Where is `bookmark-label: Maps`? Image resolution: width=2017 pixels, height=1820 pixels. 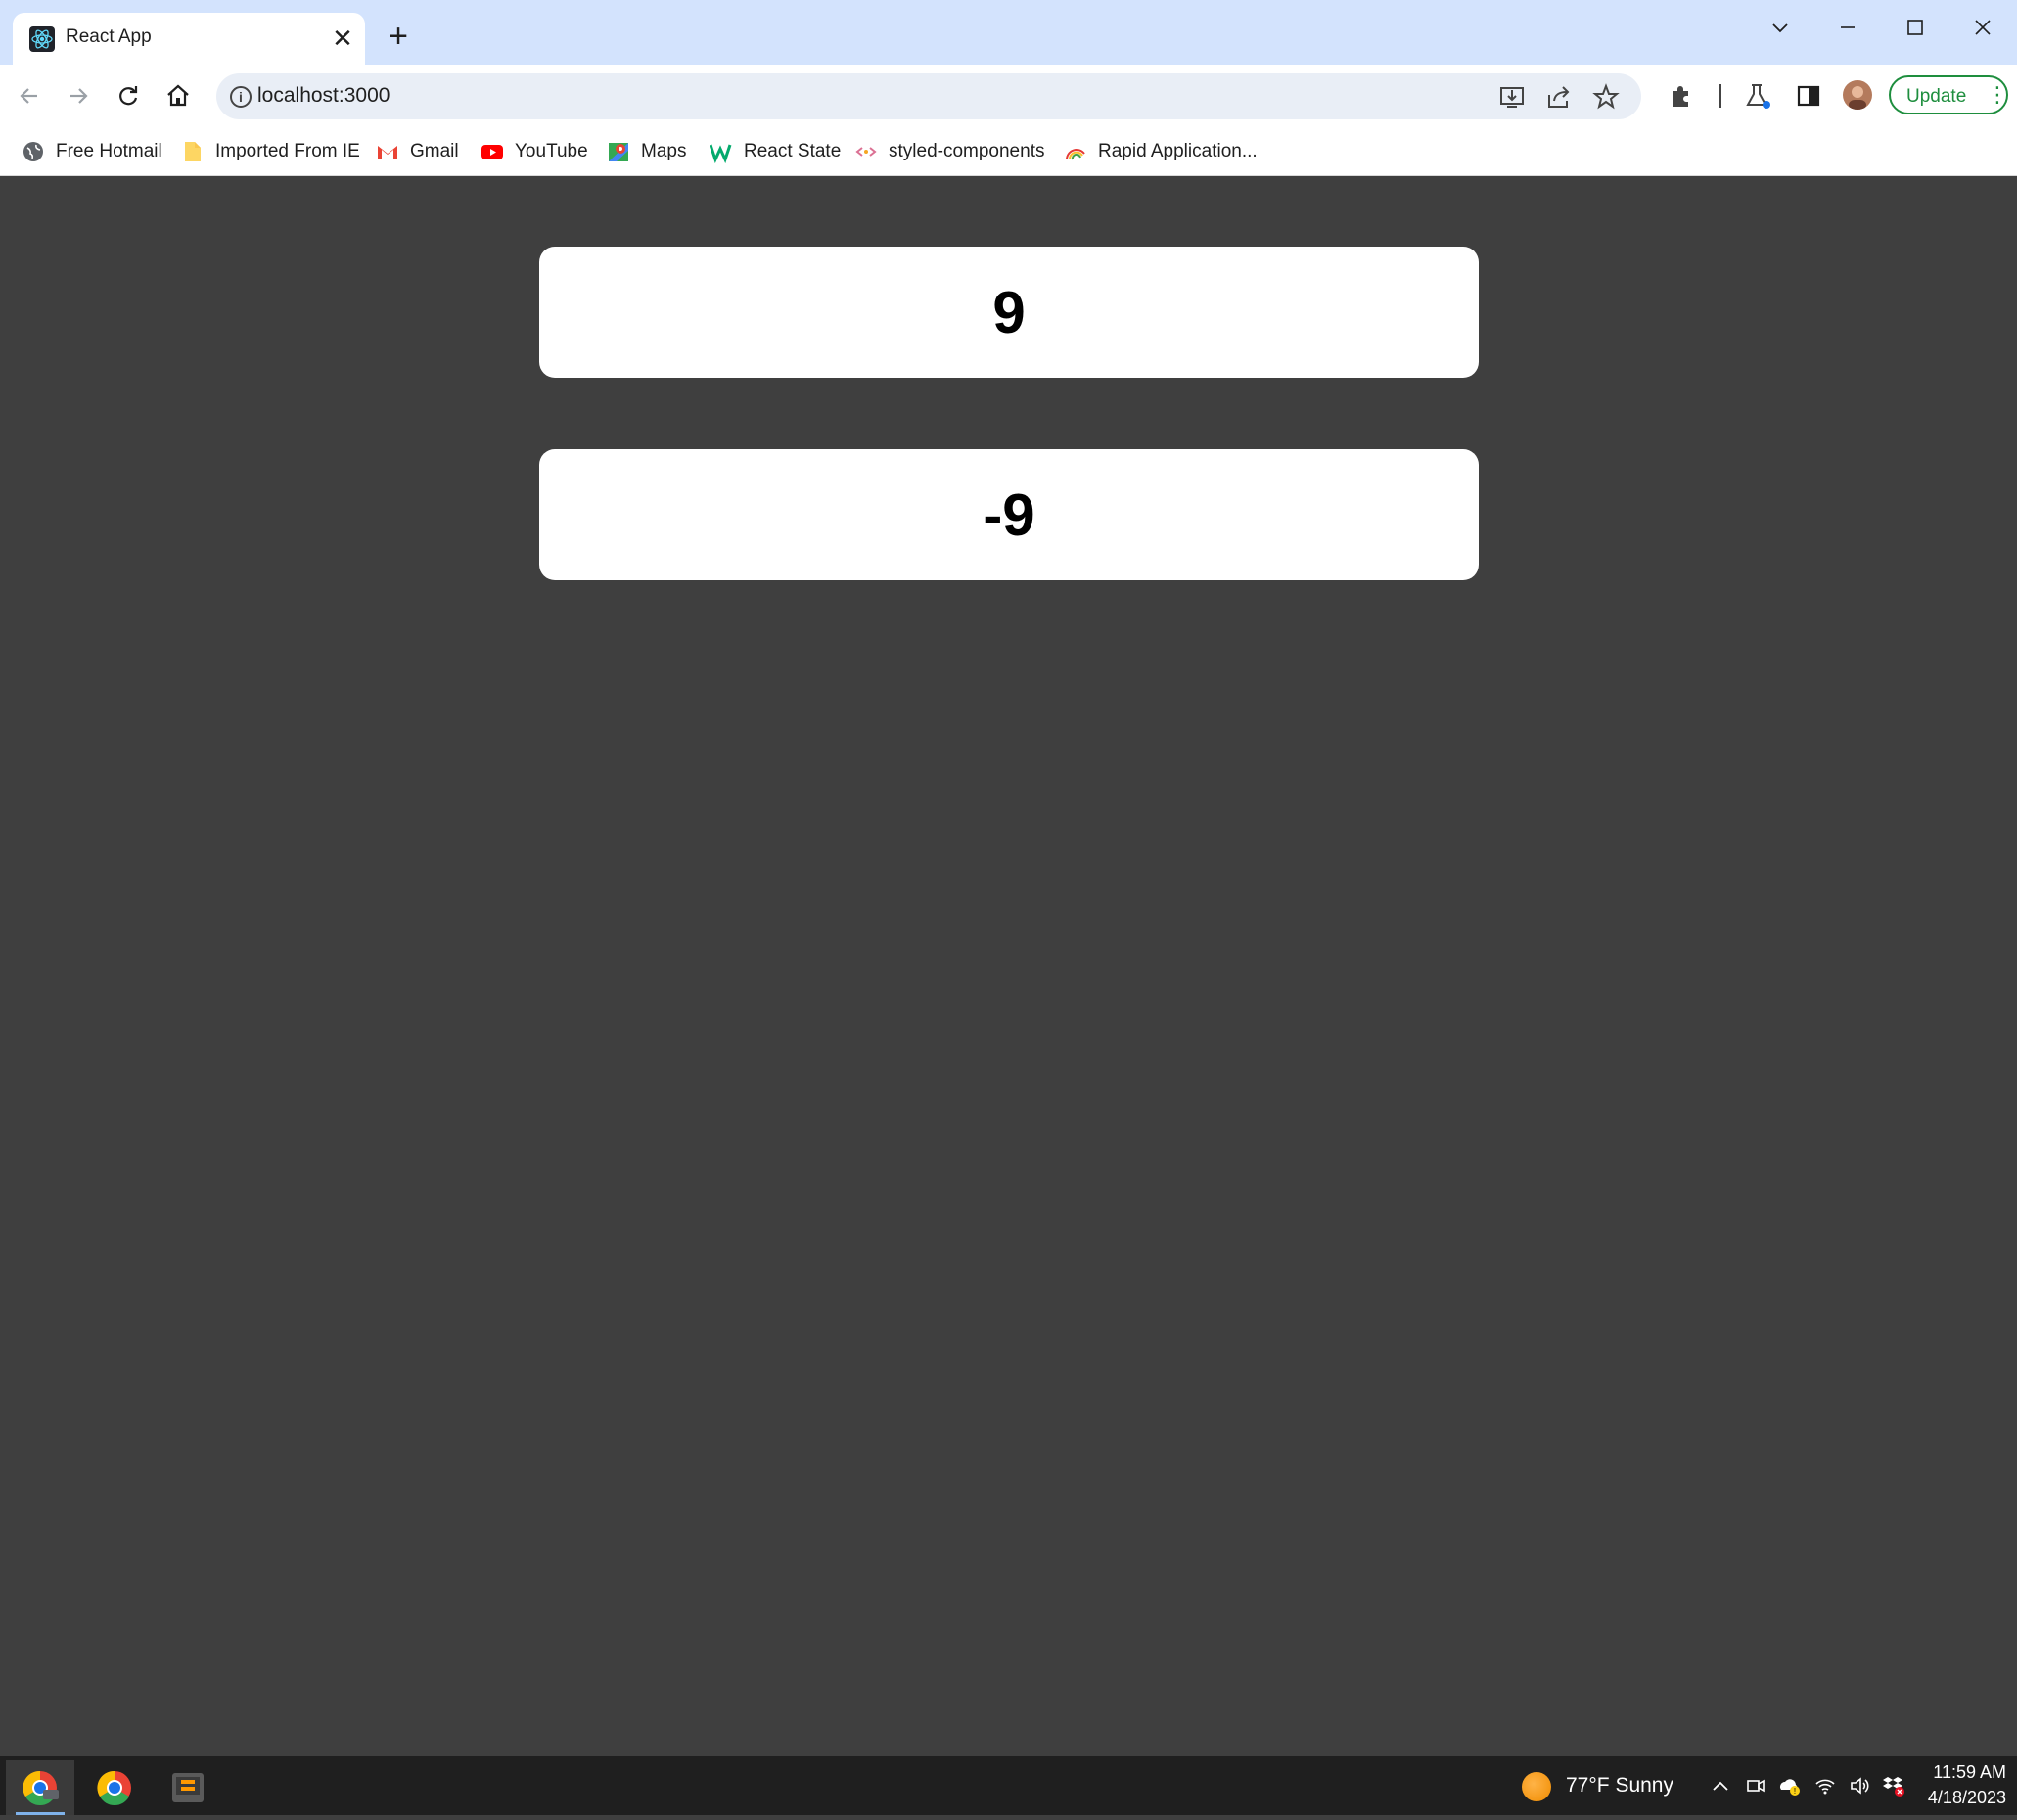
bookmark-label: Maps is located at coordinates (664, 151).